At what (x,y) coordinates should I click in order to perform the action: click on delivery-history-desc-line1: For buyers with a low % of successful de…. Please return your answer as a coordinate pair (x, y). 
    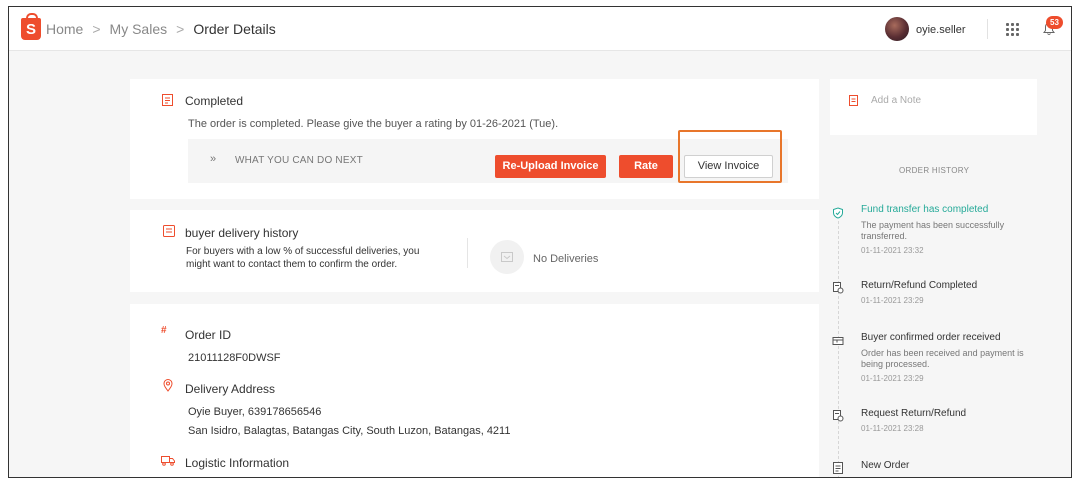
    Looking at the image, I should click on (303, 251).